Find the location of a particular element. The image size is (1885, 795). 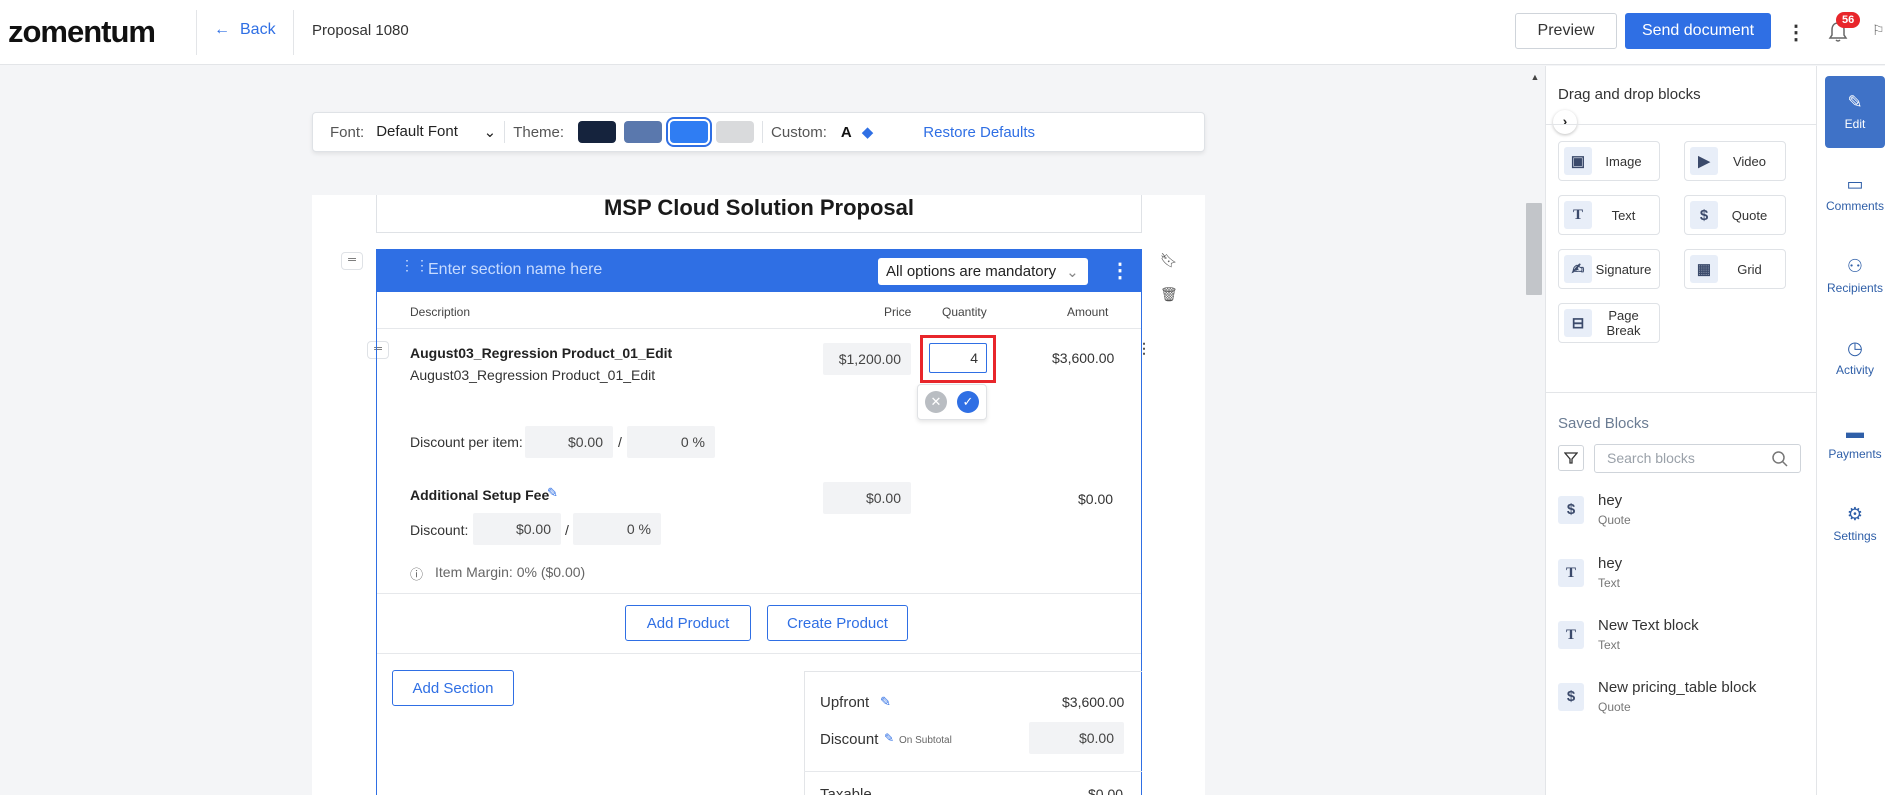

confirm-check-icon: ✓ is located at coordinates (968, 402).